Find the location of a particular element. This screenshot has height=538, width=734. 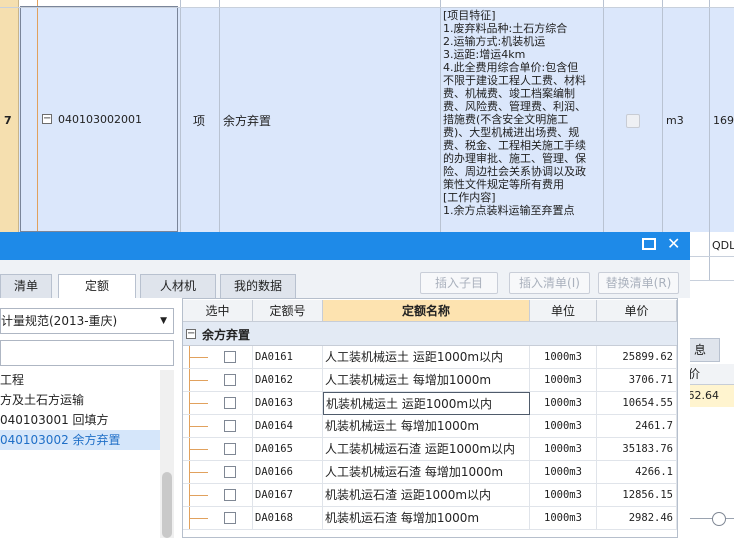

quota-code: DA0165 is located at coordinates (288, 449).